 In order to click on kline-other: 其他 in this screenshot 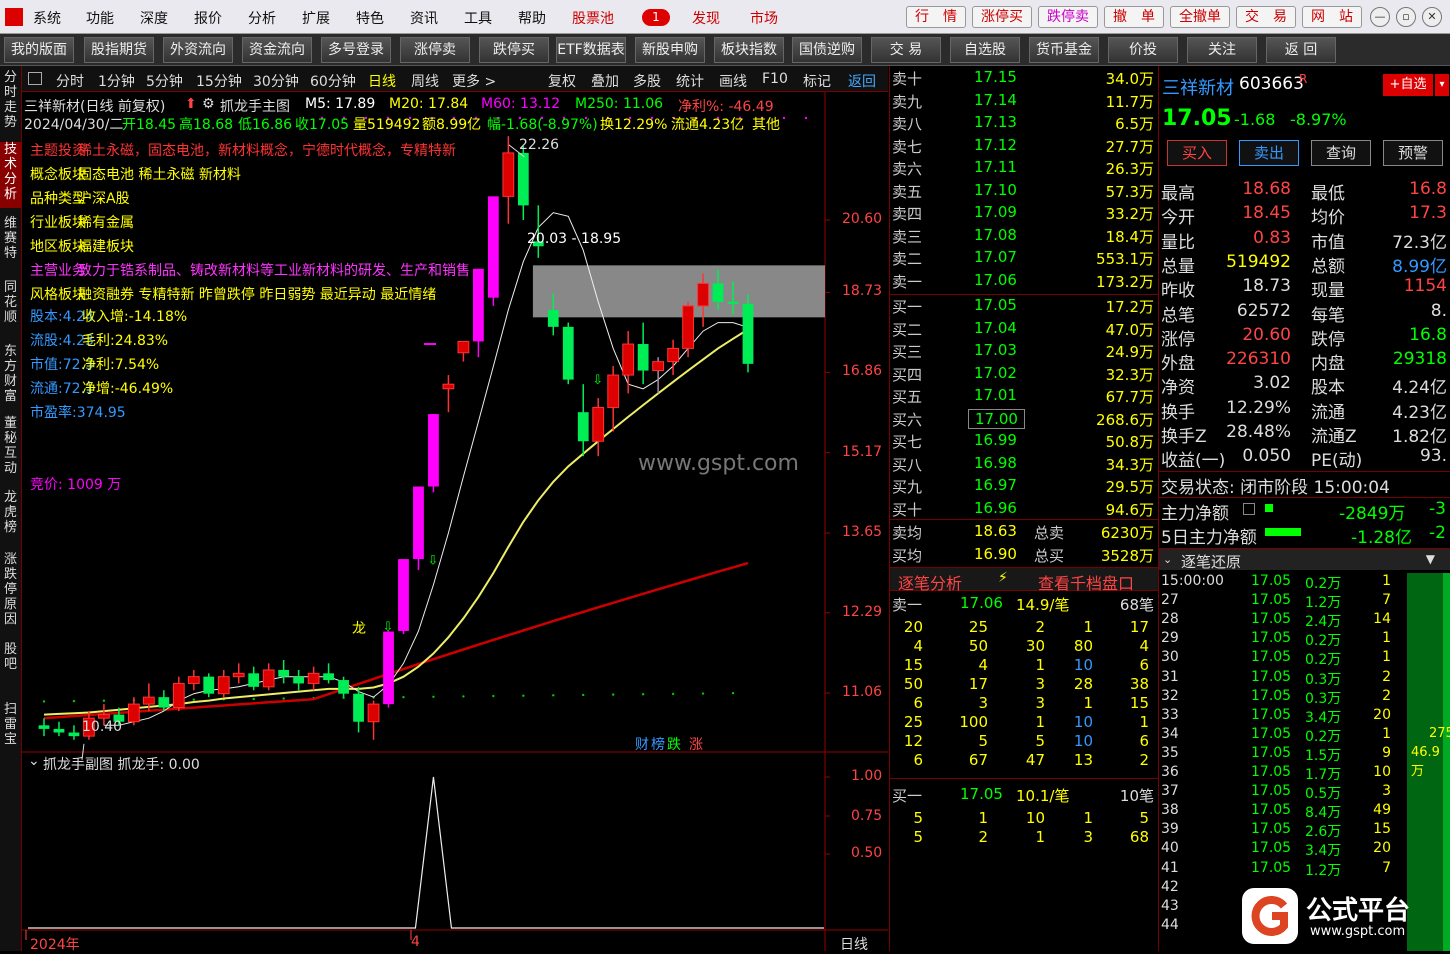, I will do `click(766, 124)`.